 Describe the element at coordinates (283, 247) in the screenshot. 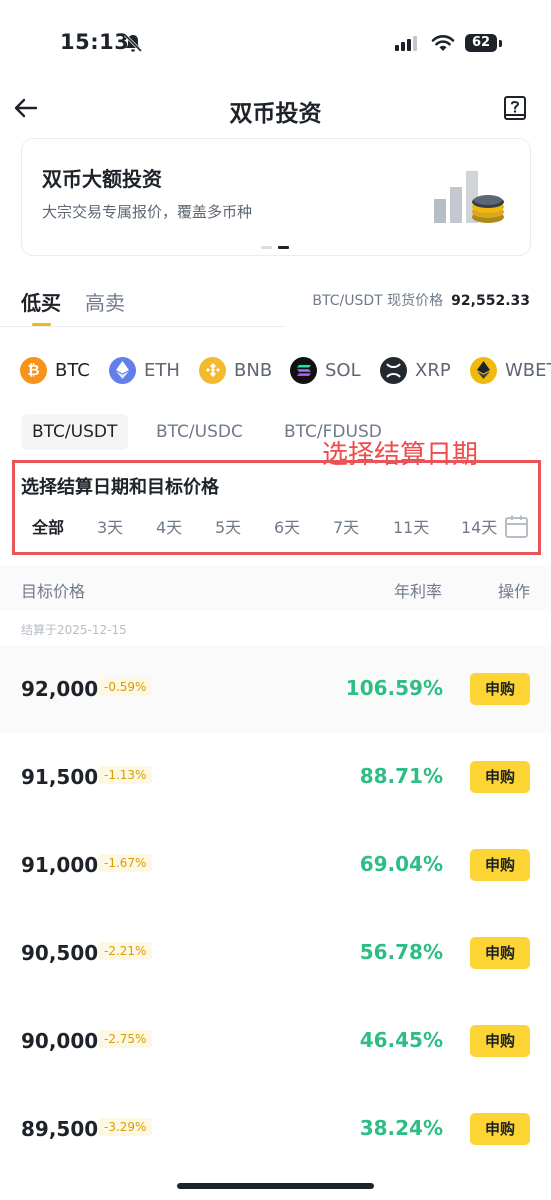

I see `carousel-dot-active` at that location.